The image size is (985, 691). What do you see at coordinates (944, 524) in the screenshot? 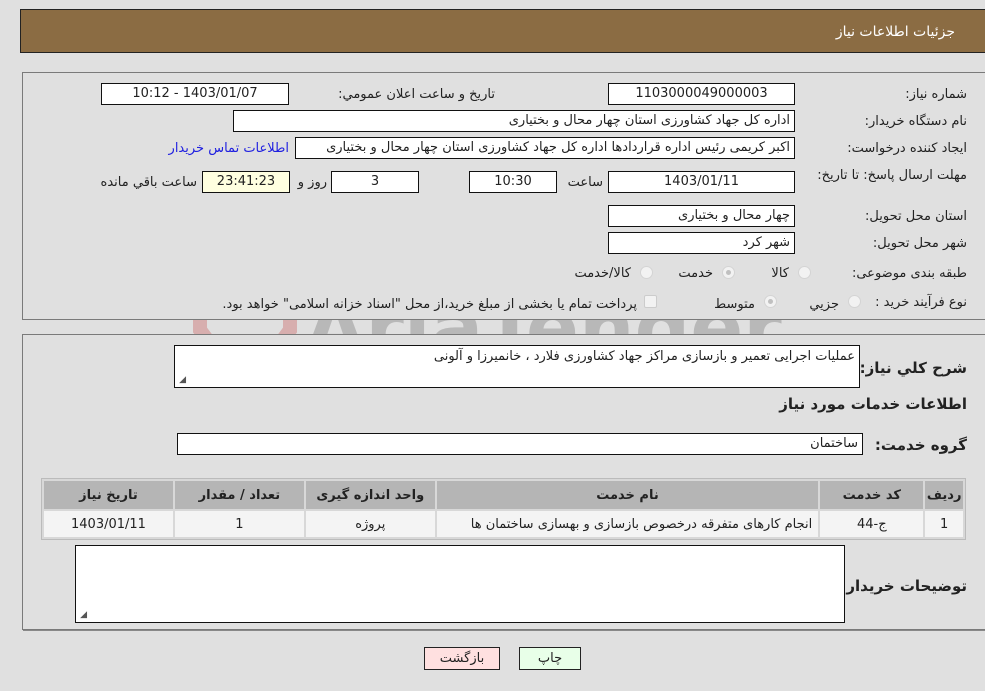
I see `cell-row-number: 1` at bounding box center [944, 524].